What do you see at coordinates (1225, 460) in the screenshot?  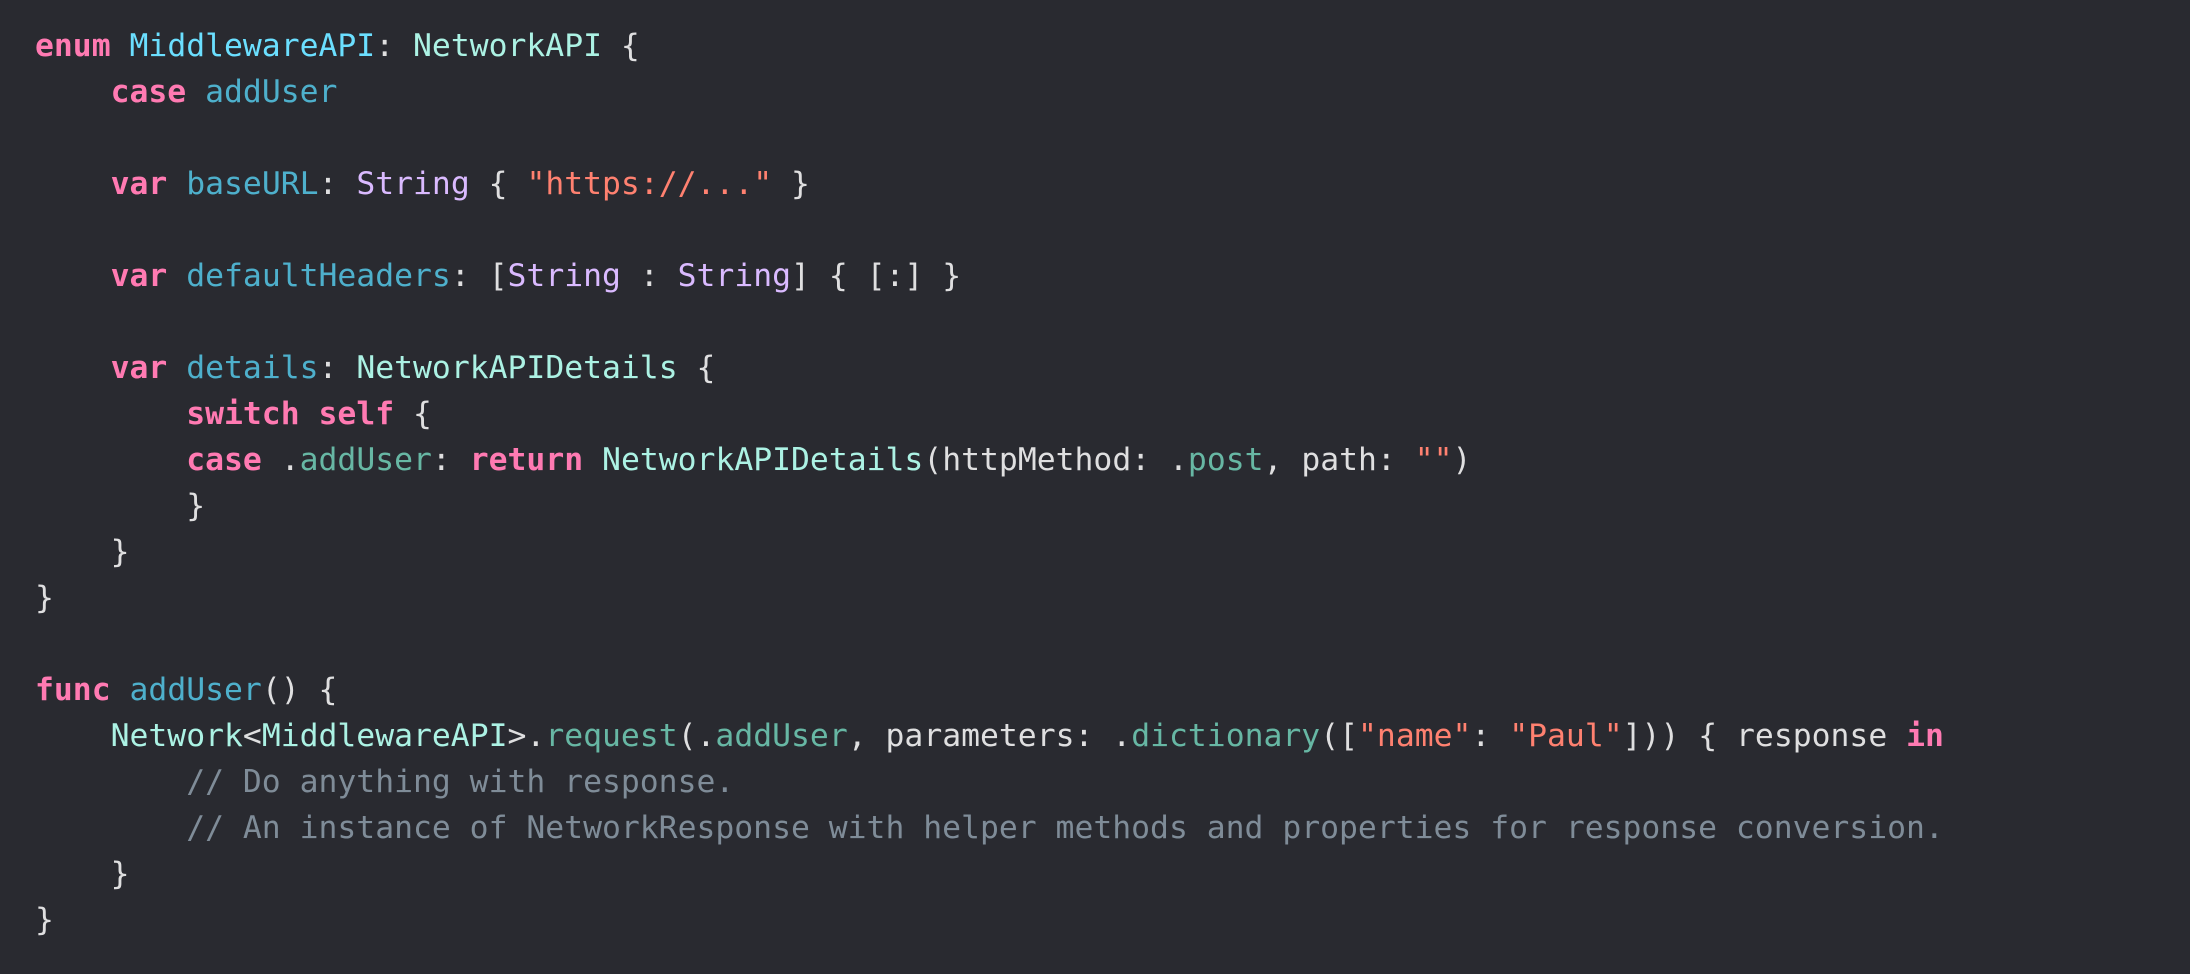 I see `code-token: post` at bounding box center [1225, 460].